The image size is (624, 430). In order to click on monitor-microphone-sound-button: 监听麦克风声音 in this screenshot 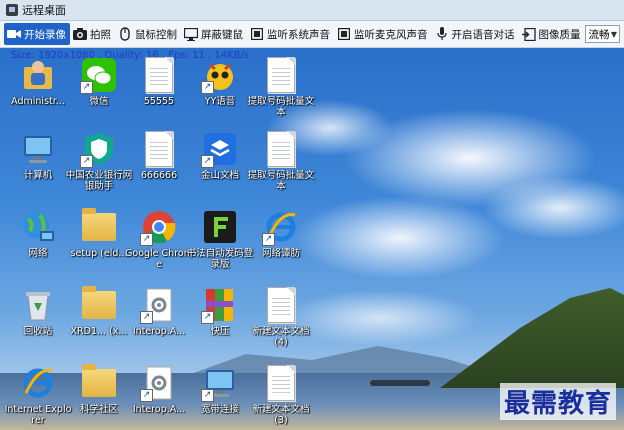, I will do `click(383, 34)`.